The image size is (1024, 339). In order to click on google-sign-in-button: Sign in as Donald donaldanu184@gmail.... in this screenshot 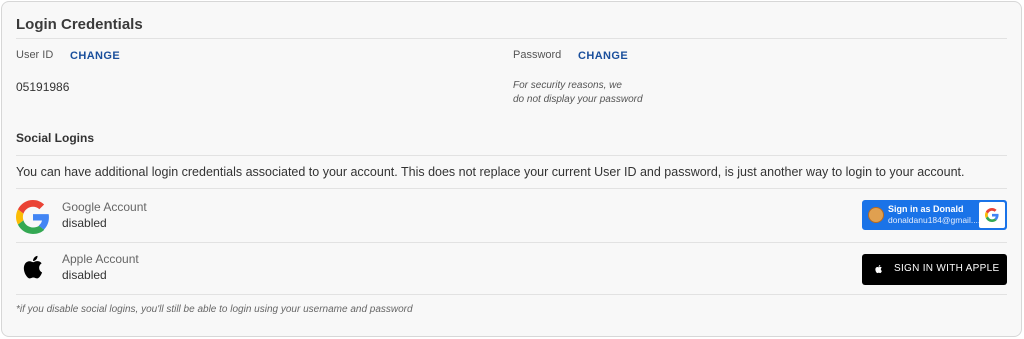, I will do `click(934, 215)`.